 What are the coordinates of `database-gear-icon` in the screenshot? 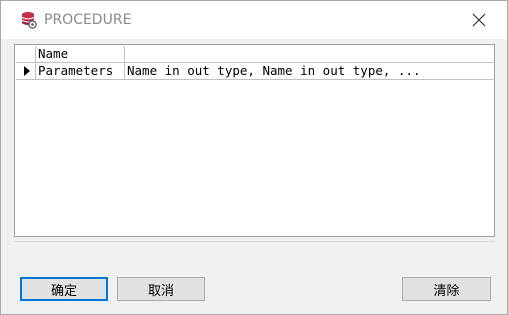 It's located at (29, 20).